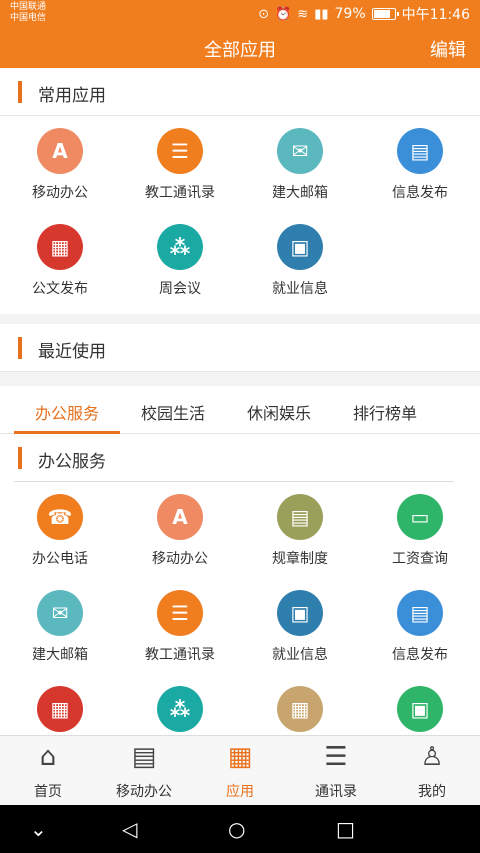  Describe the element at coordinates (60, 517) in the screenshot. I see `app-icon: ☎` at that location.